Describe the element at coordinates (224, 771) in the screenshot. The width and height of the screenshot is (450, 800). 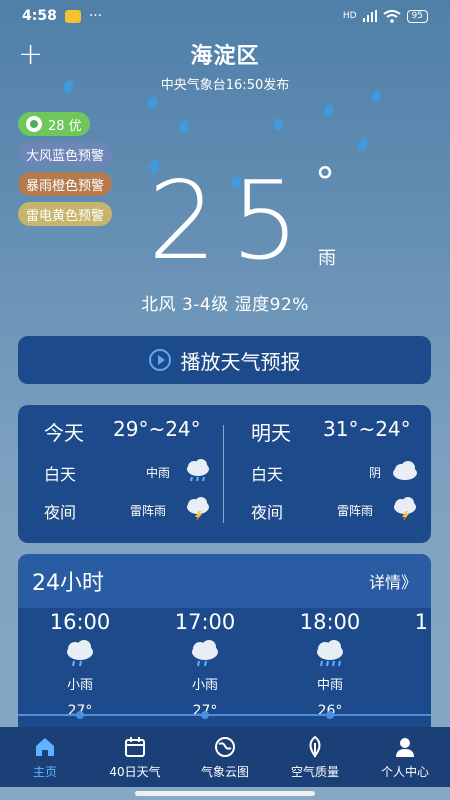
I see `nav-cloud-map-label: 气象云图` at that location.